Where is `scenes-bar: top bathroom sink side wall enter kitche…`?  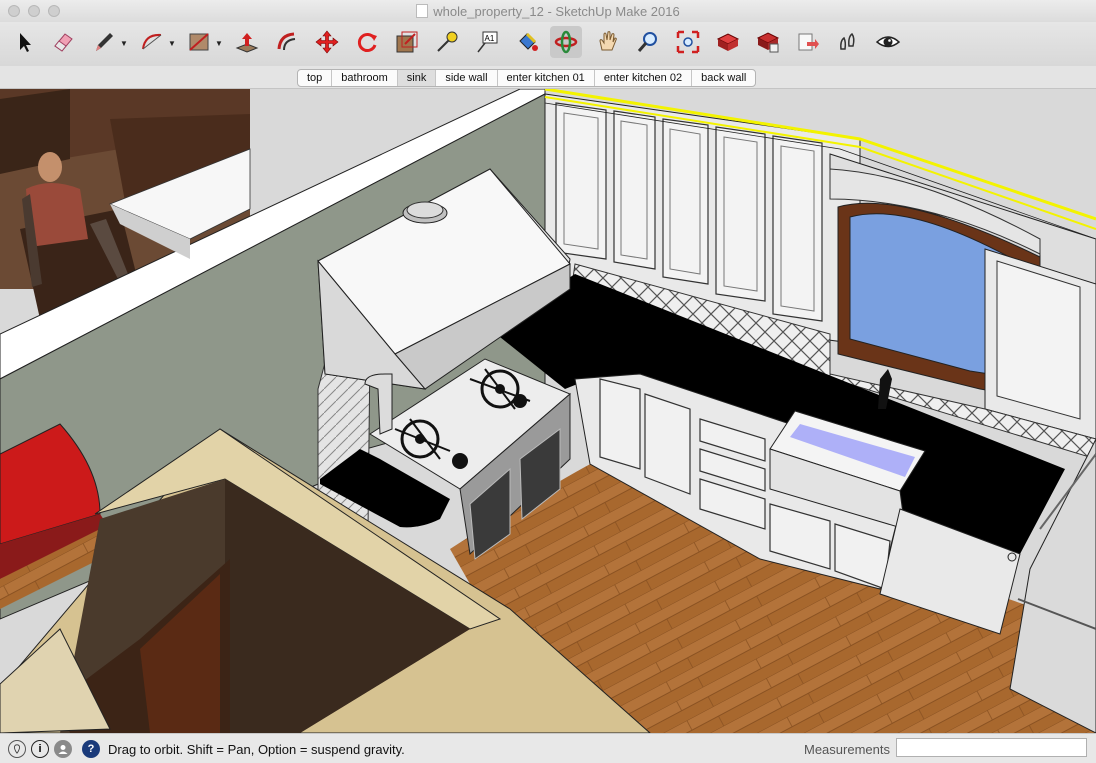
scenes-bar: top bathroom sink side wall enter kitche… is located at coordinates (548, 77).